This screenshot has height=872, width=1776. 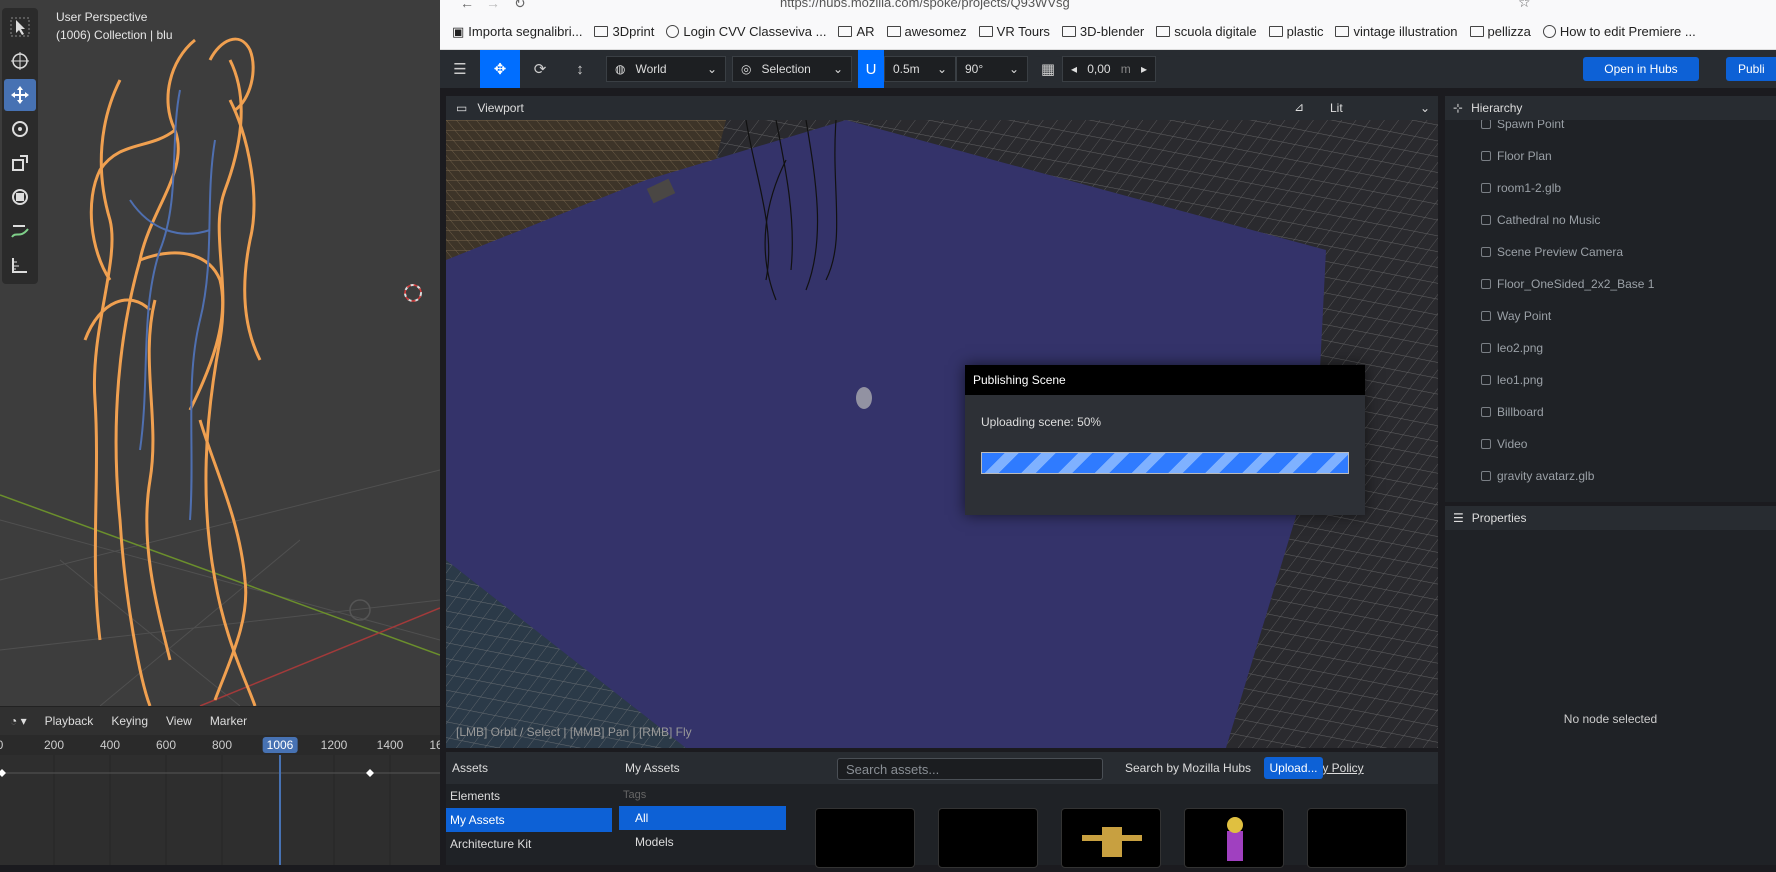 I want to click on bookmark-item: VR Tours, so click(x=1014, y=31).